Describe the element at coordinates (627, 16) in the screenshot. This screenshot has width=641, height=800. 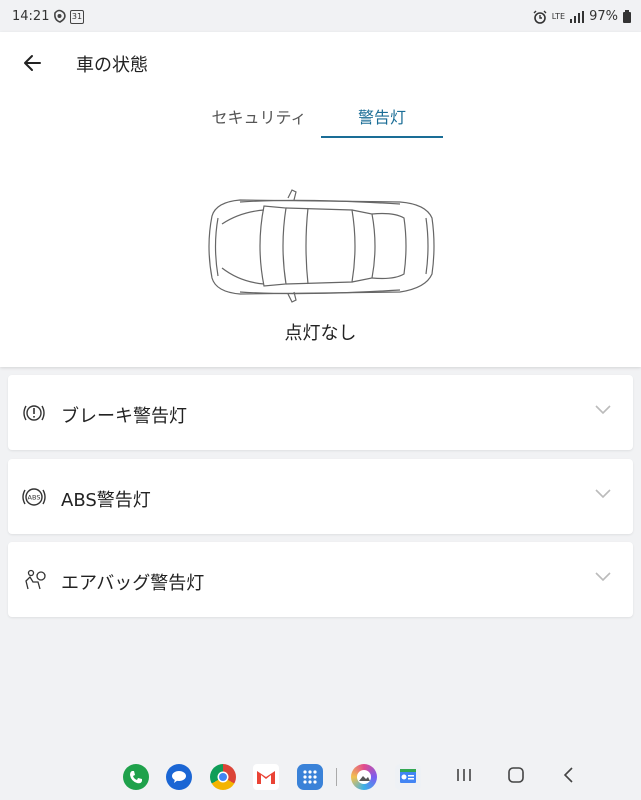
I see `battery-icon` at that location.